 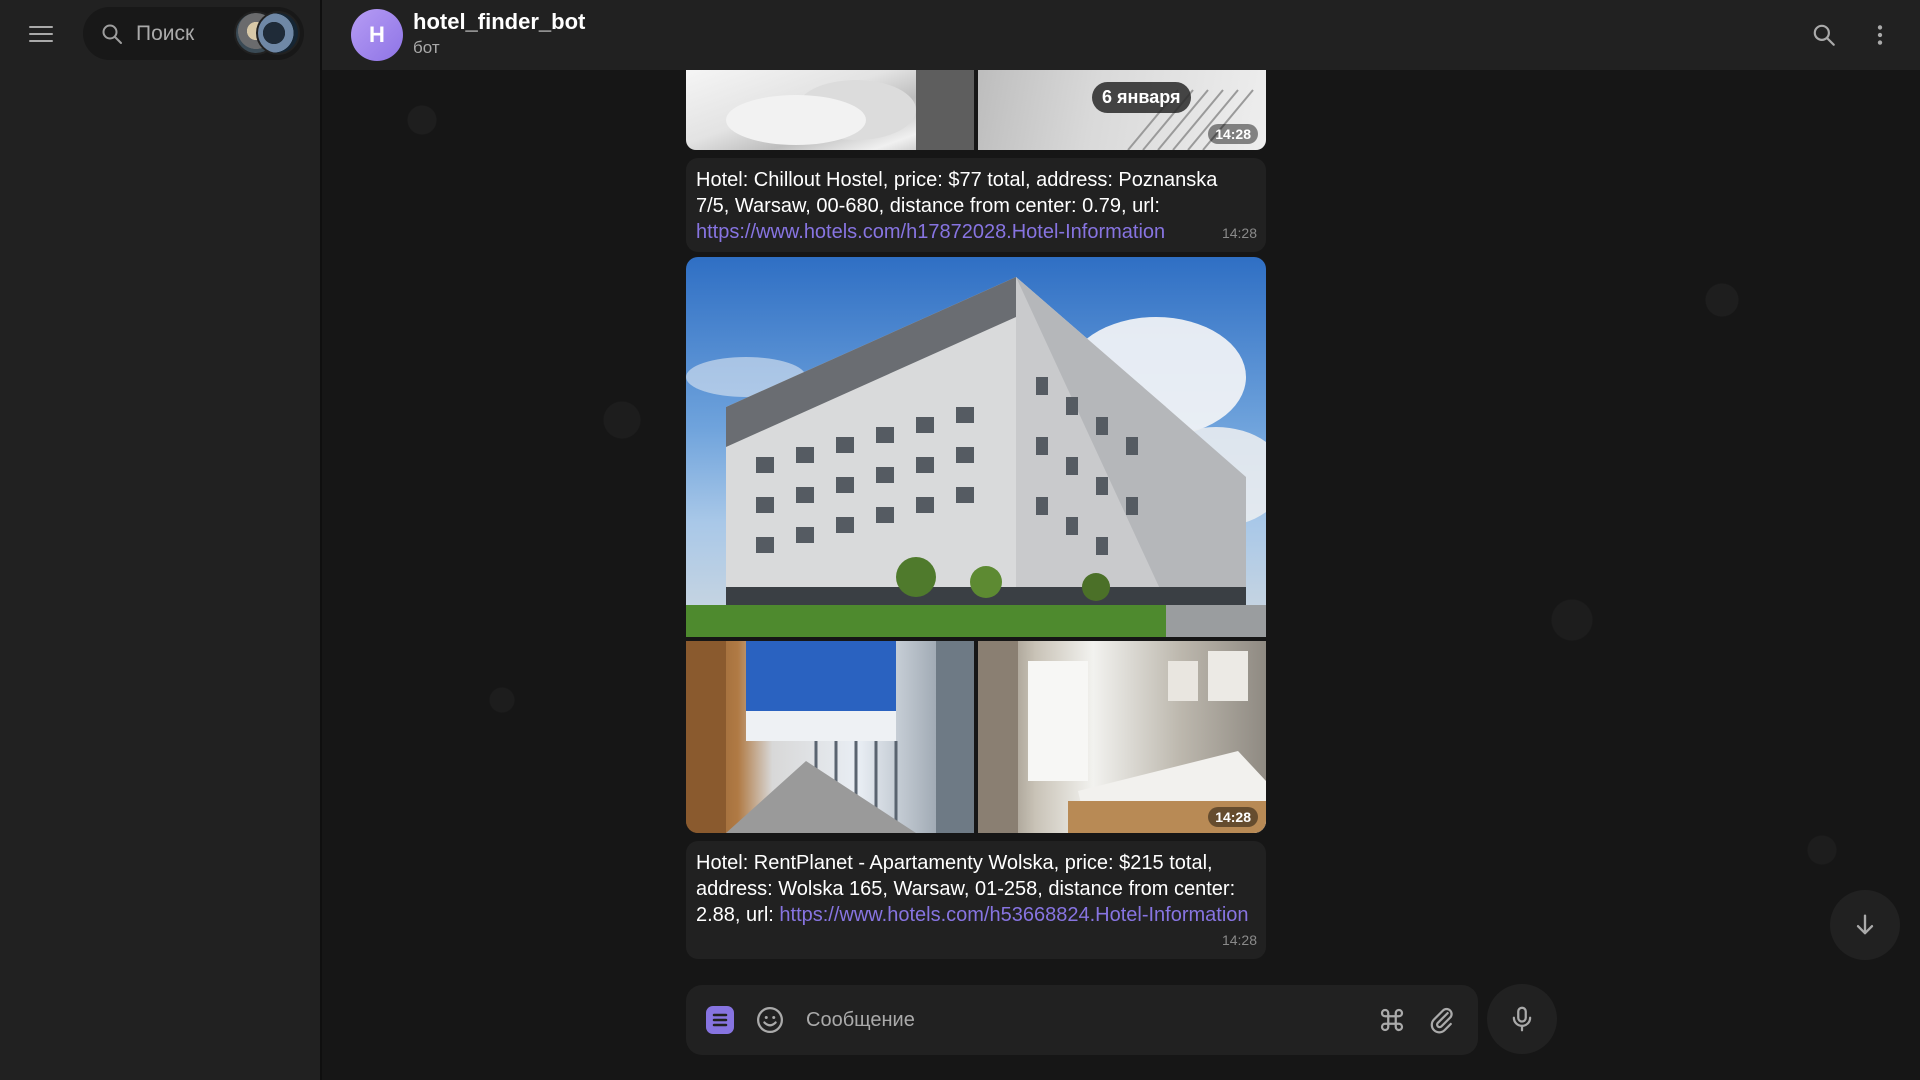 I want to click on microphone-icon, so click(x=1522, y=1019).